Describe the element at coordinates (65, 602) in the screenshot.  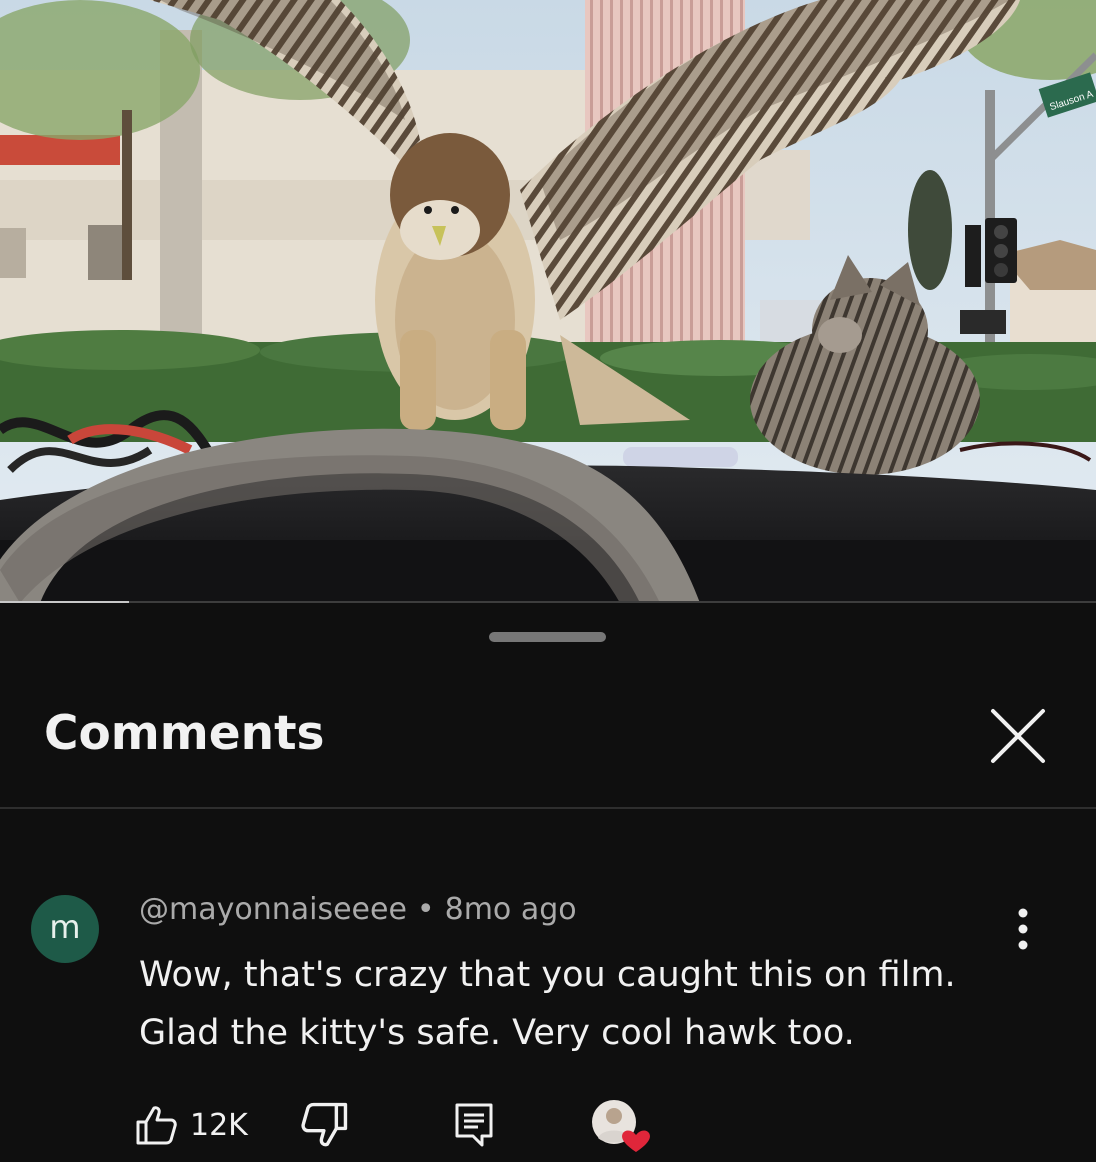
I see `video-progress-fill` at that location.